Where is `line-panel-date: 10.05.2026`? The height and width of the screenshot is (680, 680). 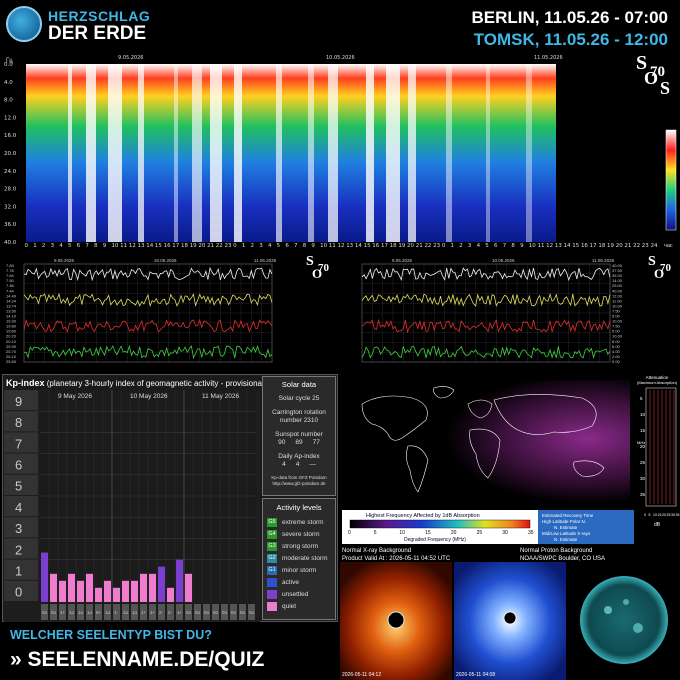
line-panel-date: 10.05.2026 is located at coordinates (503, 260).